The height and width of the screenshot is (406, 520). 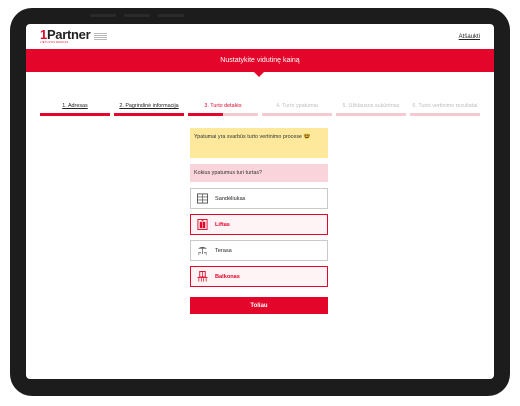 What do you see at coordinates (259, 250) in the screenshot?
I see `option-terrace: Terasa` at bounding box center [259, 250].